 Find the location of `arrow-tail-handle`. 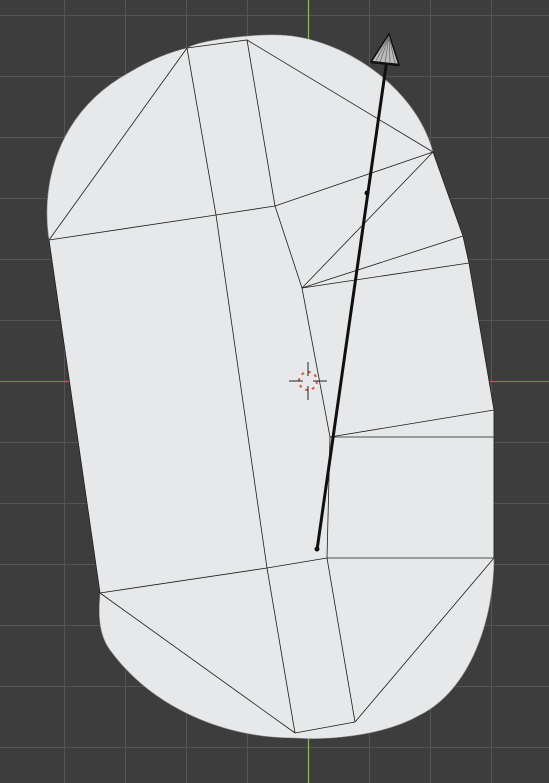

arrow-tail-handle is located at coordinates (317, 549).